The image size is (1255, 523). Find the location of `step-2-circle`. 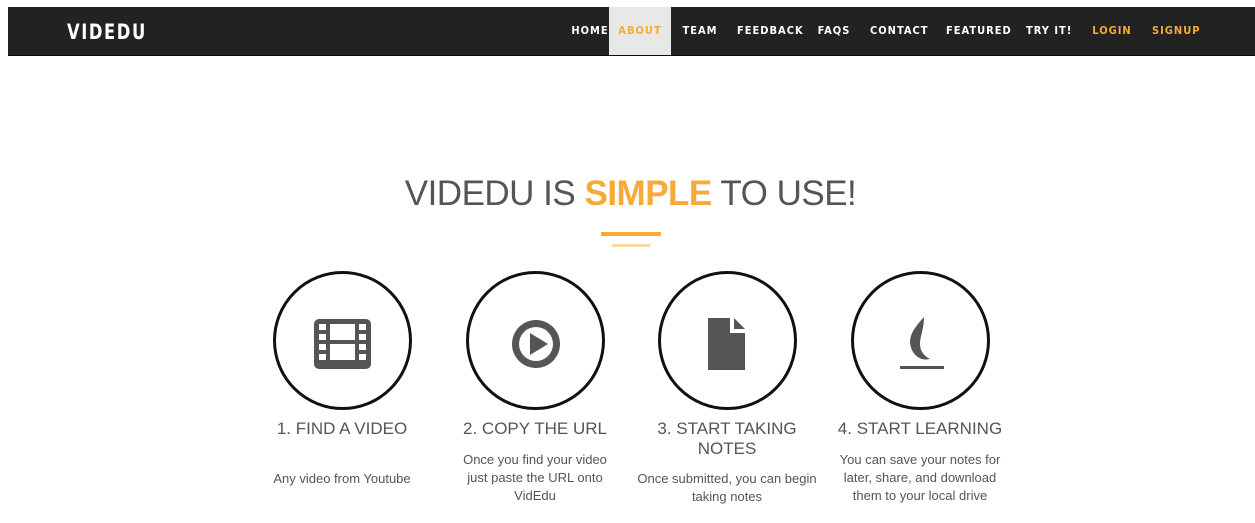

step-2-circle is located at coordinates (535, 340).